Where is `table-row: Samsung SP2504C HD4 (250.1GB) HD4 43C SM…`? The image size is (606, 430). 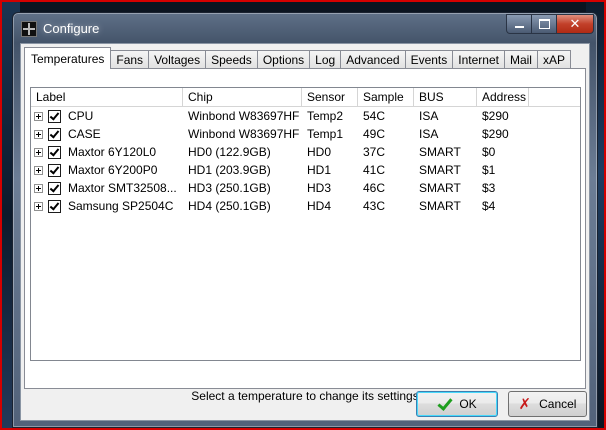
table-row: Samsung SP2504C HD4 (250.1GB) HD4 43C SM… is located at coordinates (305, 206).